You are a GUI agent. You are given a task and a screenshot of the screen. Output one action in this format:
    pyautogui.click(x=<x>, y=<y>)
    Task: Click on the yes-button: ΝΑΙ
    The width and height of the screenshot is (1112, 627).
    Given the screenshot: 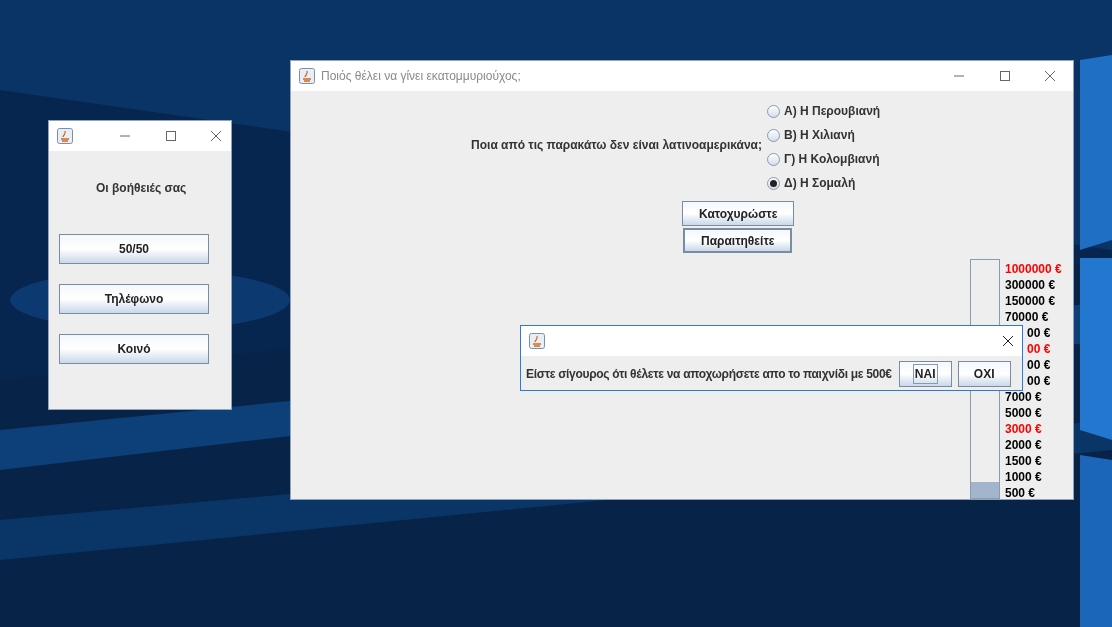 What is the action you would take?
    pyautogui.click(x=925, y=374)
    